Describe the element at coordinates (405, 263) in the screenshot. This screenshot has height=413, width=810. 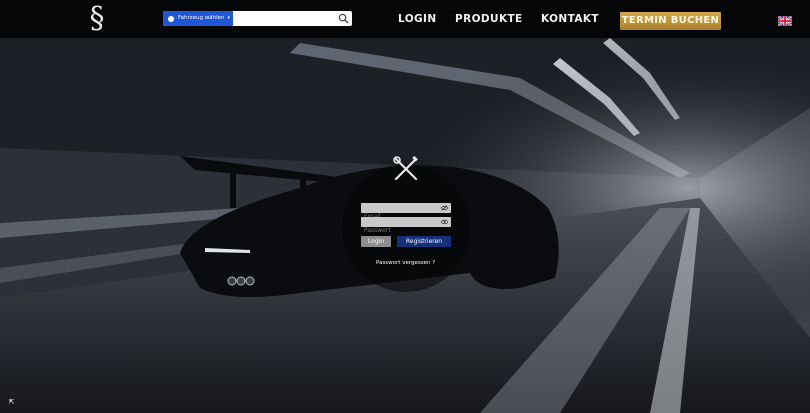
I see `forgot-password-link: Passwort vergessen ?` at that location.